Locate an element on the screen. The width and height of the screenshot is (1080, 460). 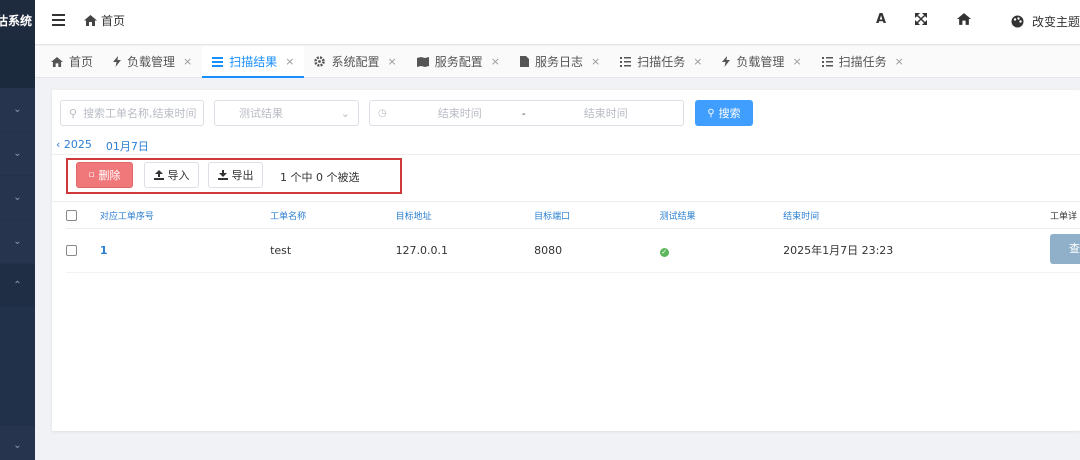
tab-item: 服务配置 × is located at coordinates (458, 61).